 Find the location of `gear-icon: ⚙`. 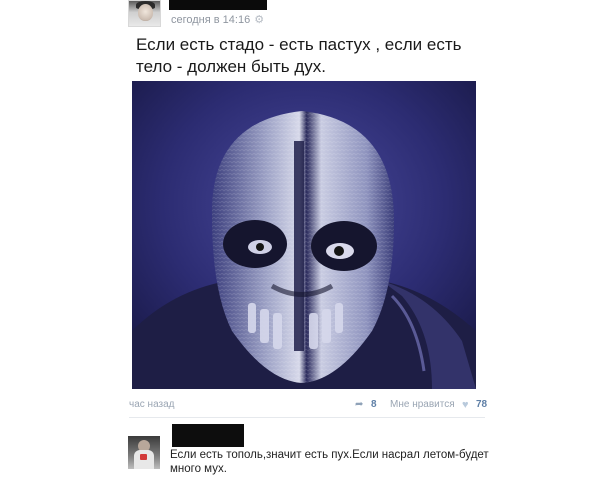

gear-icon: ⚙ is located at coordinates (259, 20).